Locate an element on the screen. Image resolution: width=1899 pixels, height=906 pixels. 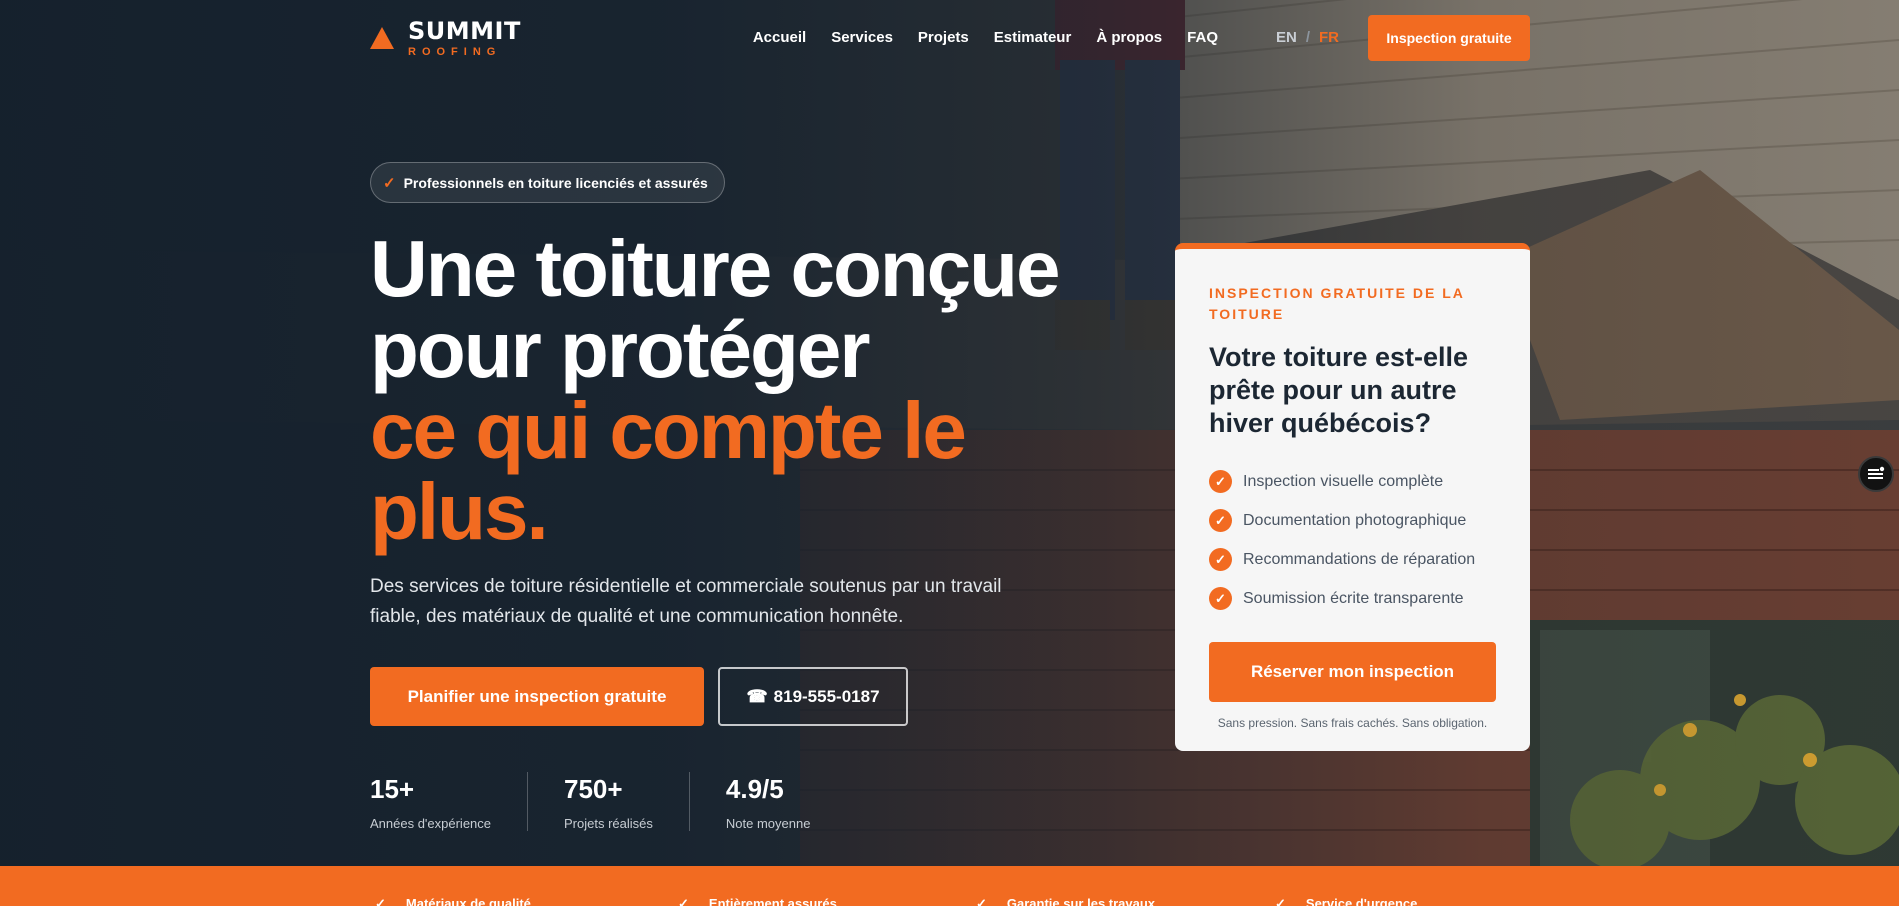
nav-link-estimateur: Estimateur is located at coordinates (1033, 37).